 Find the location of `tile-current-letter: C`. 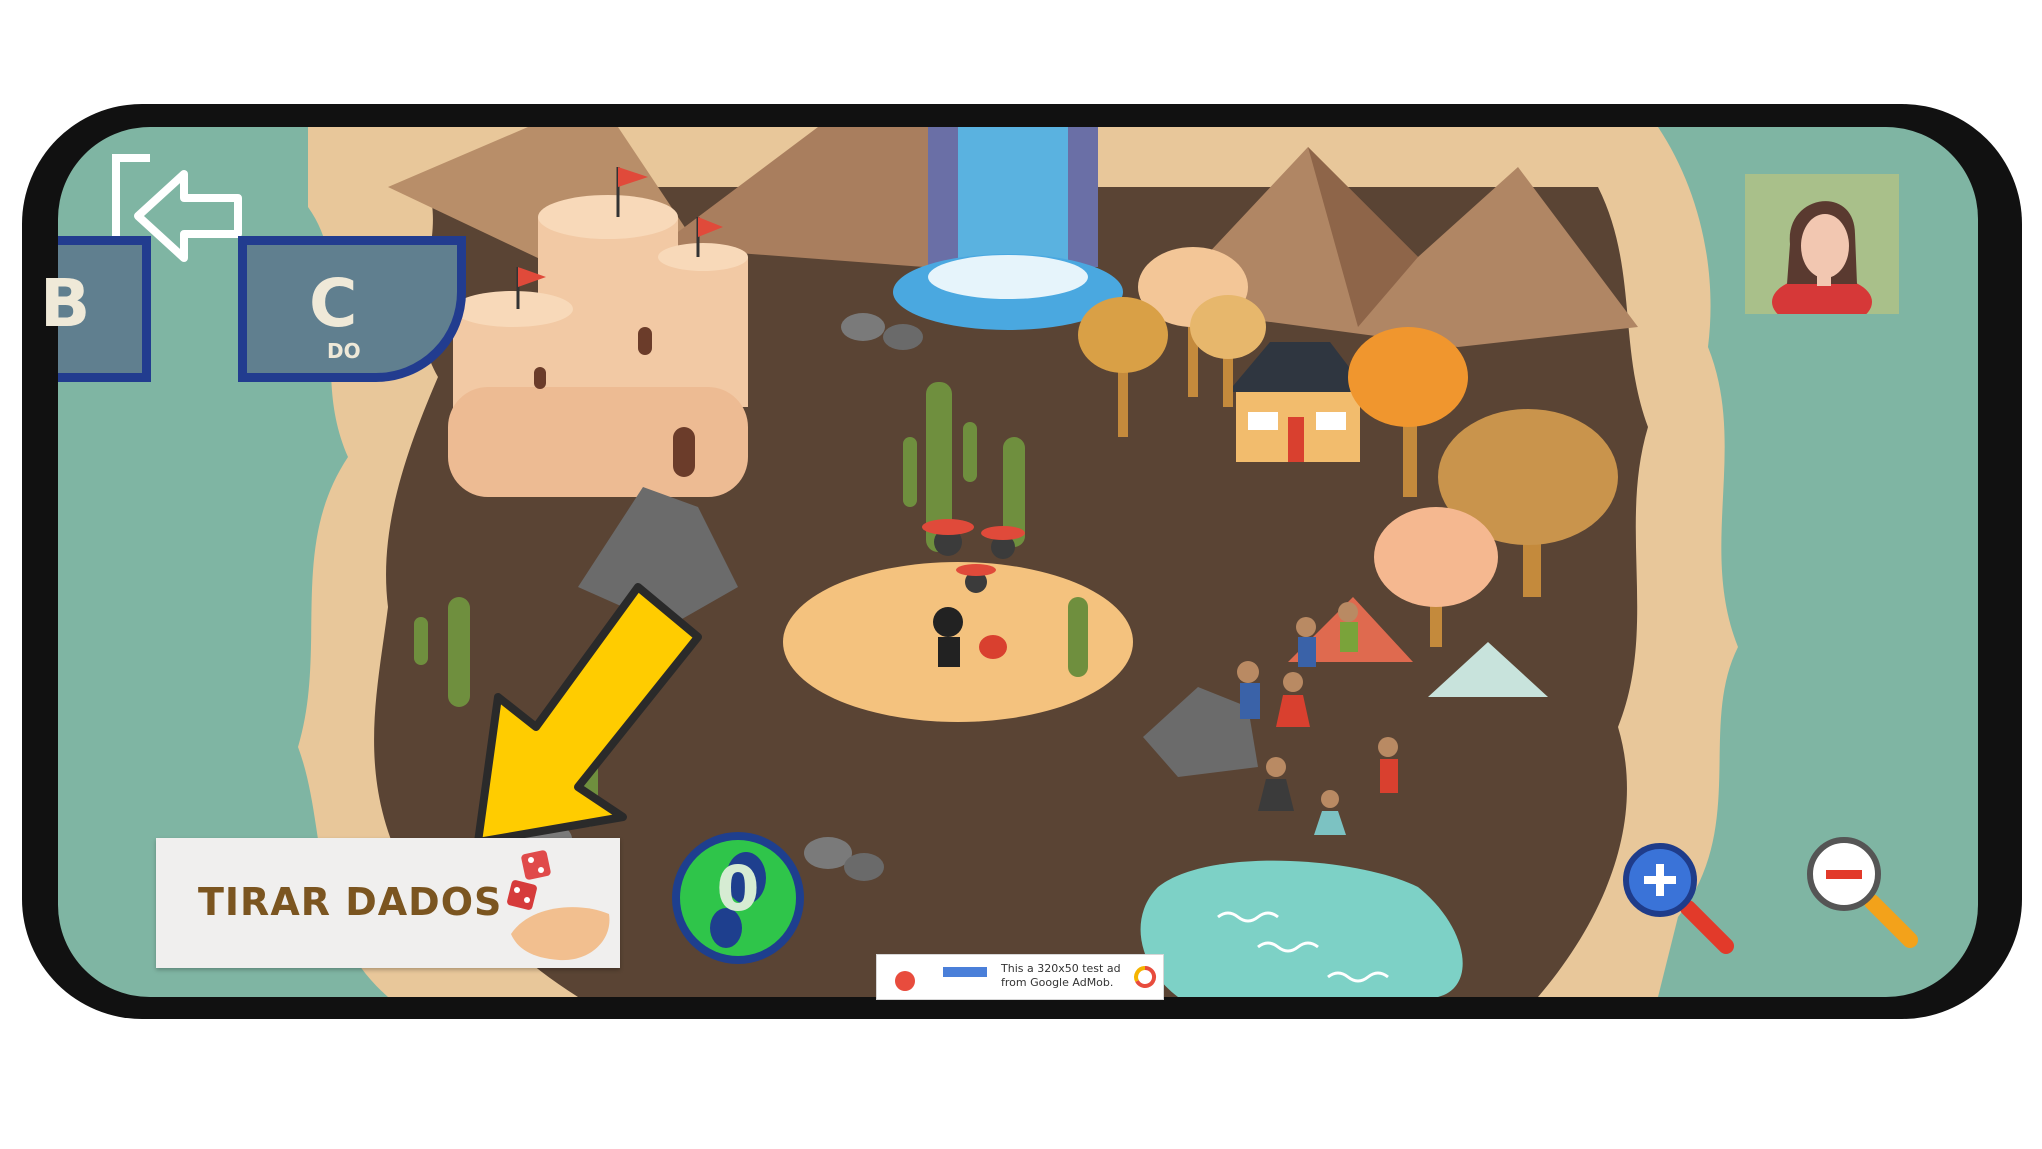

tile-current-letter: C is located at coordinates (333, 303).